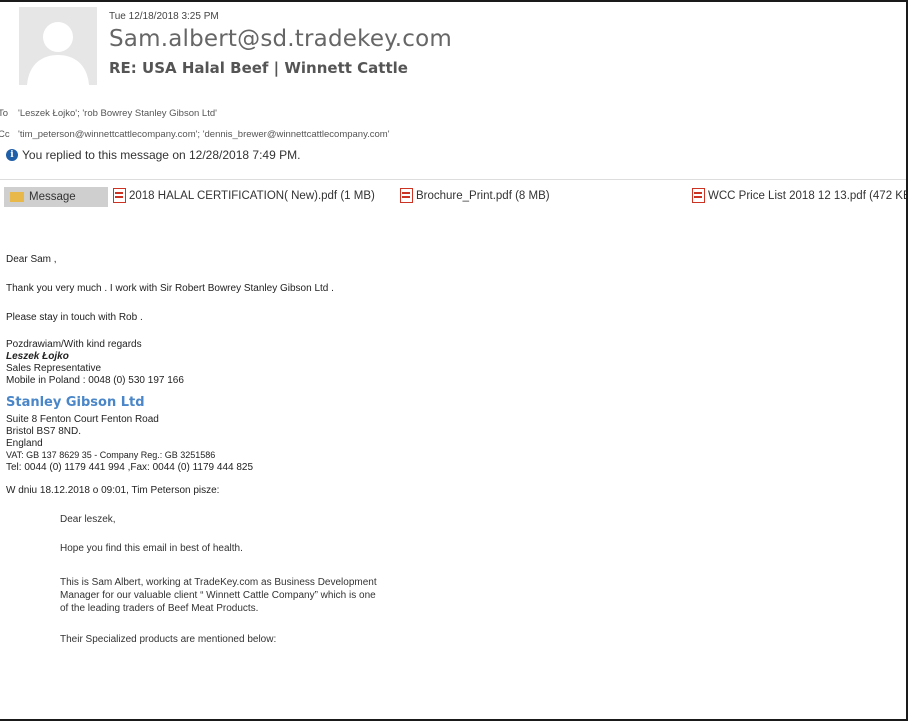 The image size is (910, 721). I want to click on attachment-name: Brochure_Print.pdf (8 MB), so click(483, 195).